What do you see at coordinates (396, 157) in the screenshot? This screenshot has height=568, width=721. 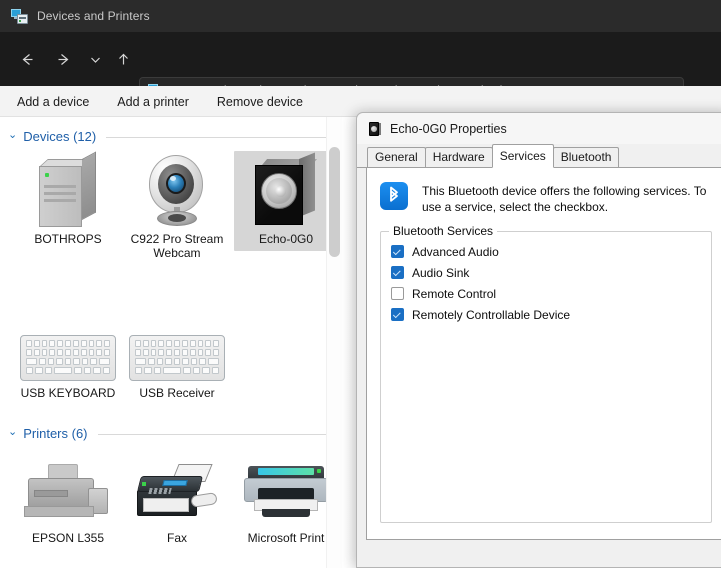 I see `tab-general: General` at bounding box center [396, 157].